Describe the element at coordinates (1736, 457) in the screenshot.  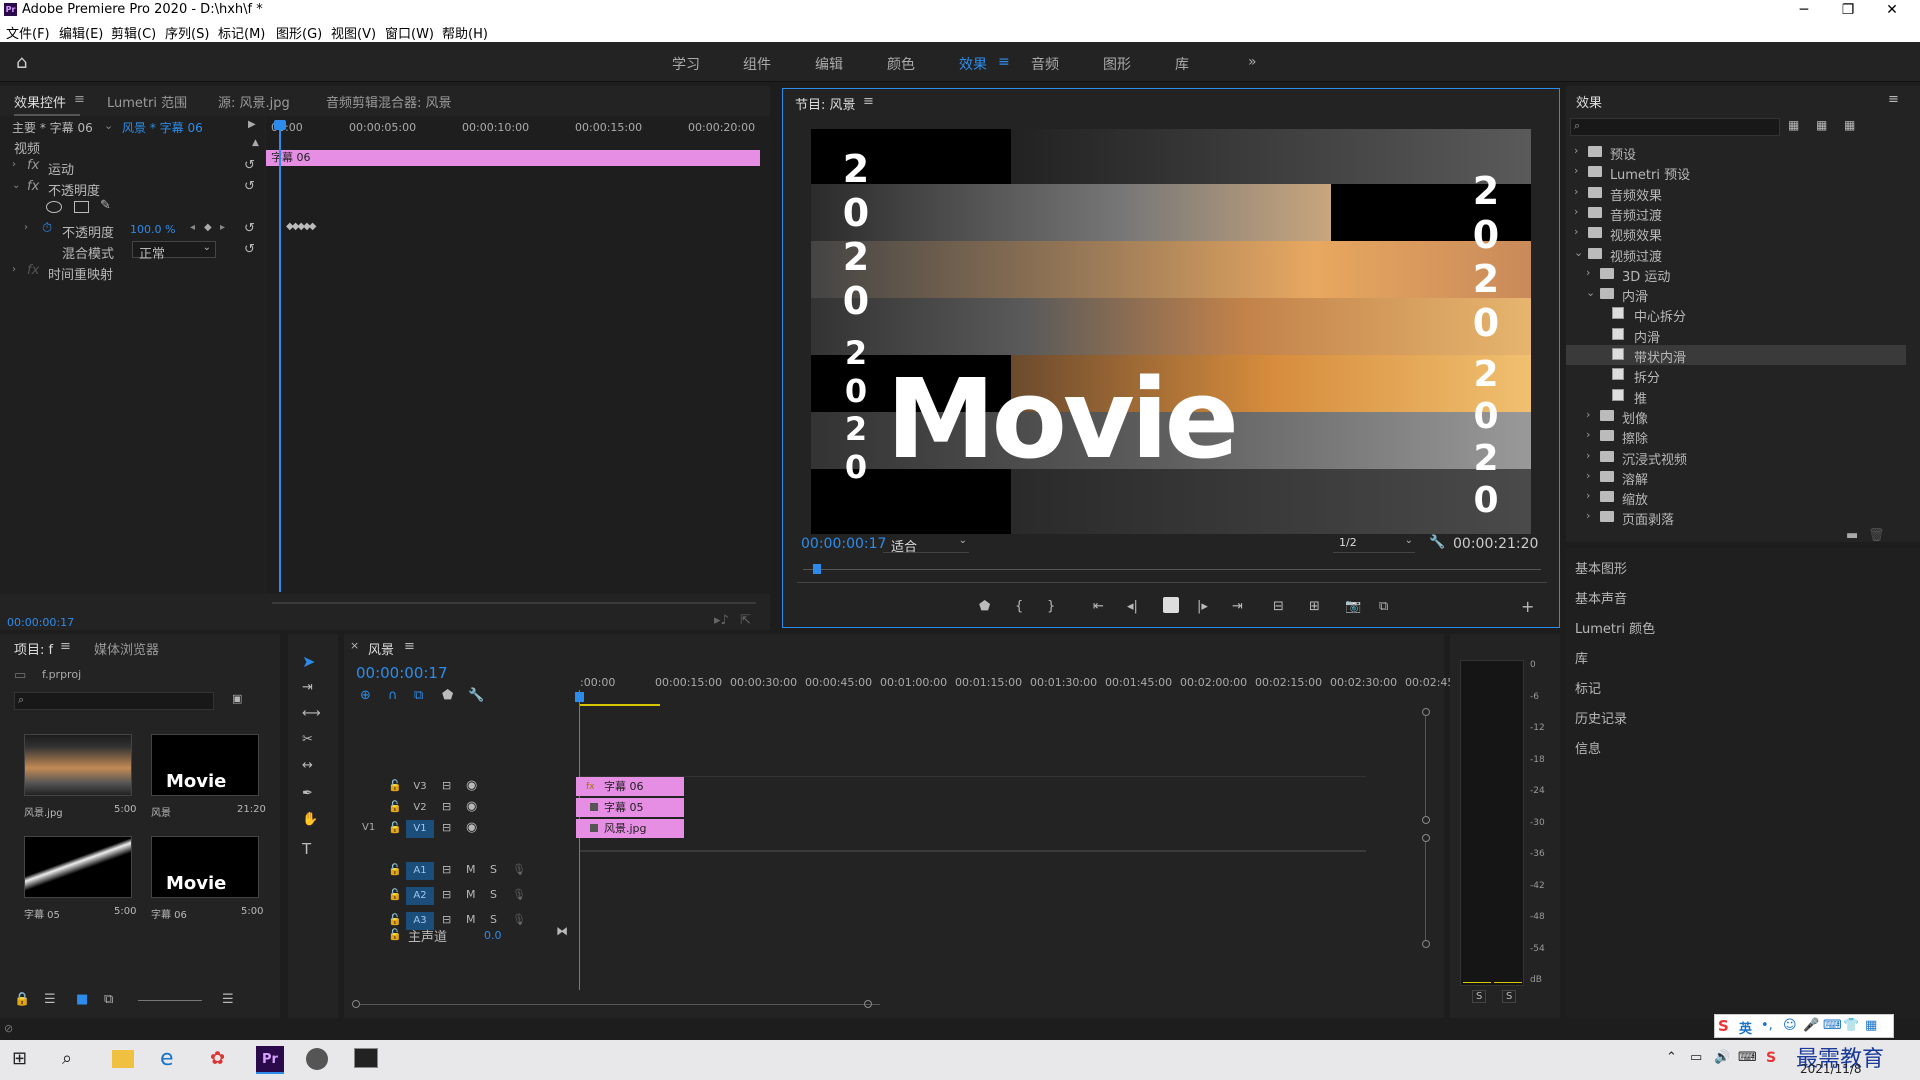
I see `effects-tree-item: › 沉浸式视频` at that location.